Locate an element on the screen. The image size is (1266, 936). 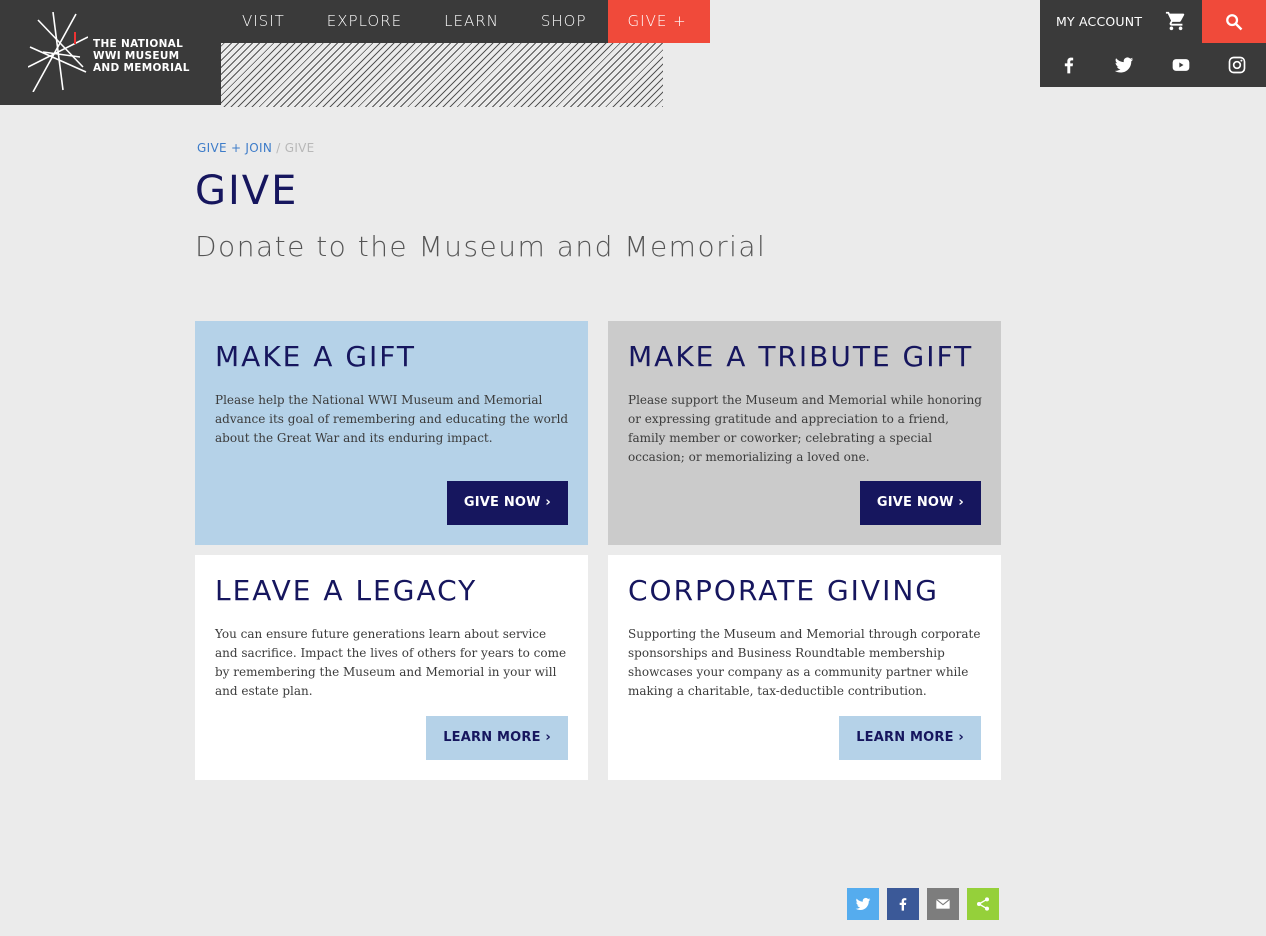
card-title: CORPORATE GIVING is located at coordinates (783, 590).